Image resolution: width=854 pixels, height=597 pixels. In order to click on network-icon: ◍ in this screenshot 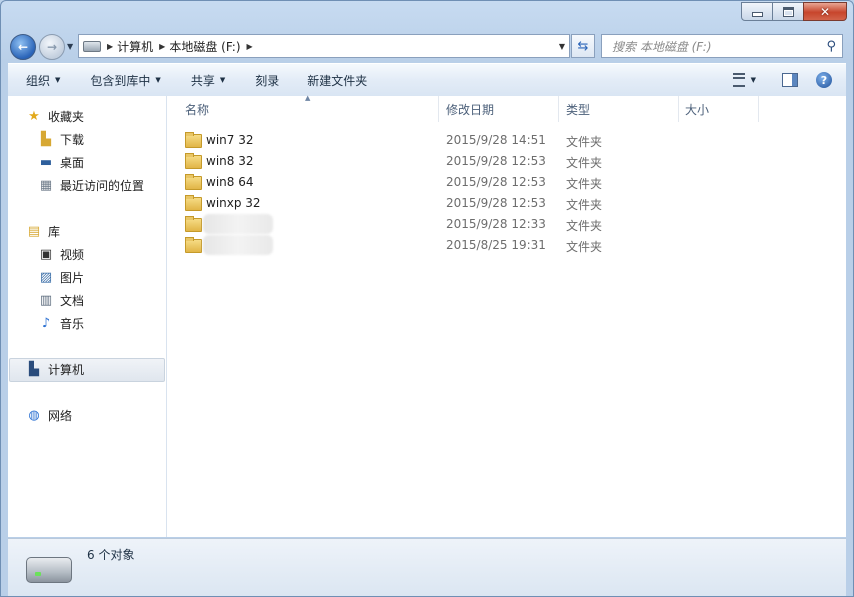, I will do `click(34, 415)`.